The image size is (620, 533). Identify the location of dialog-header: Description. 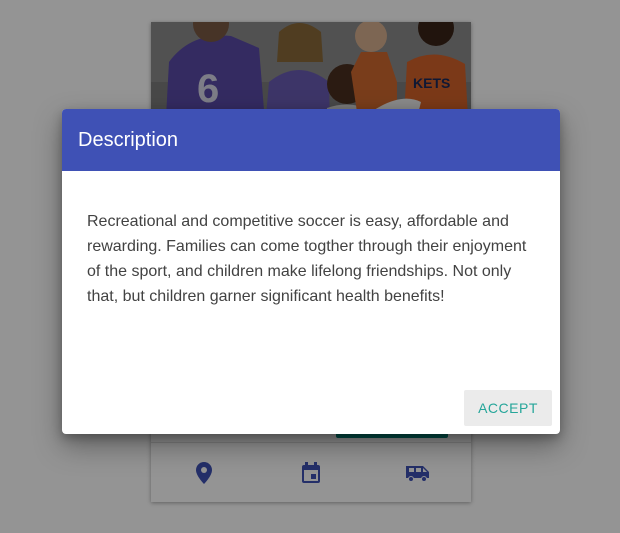
(311, 140).